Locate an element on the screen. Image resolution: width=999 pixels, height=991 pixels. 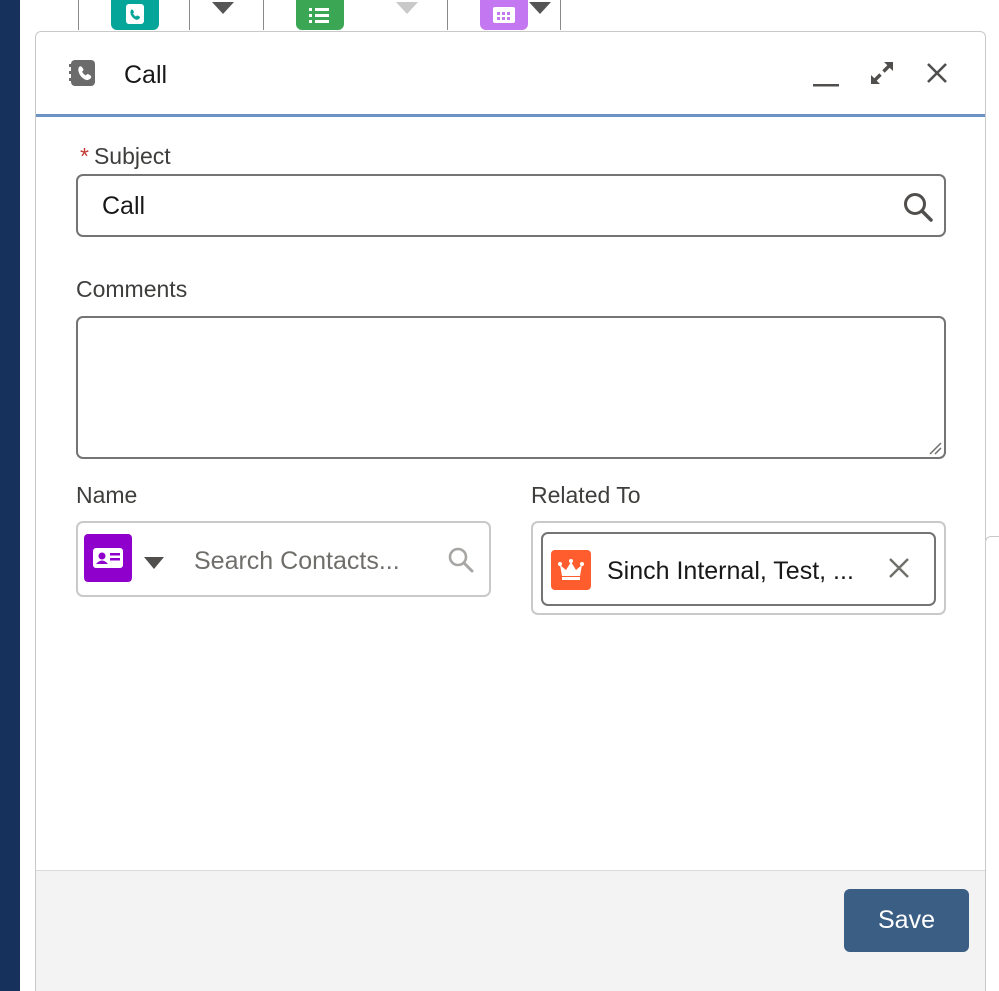
new-event-action-button is located at coordinates (504, 15).